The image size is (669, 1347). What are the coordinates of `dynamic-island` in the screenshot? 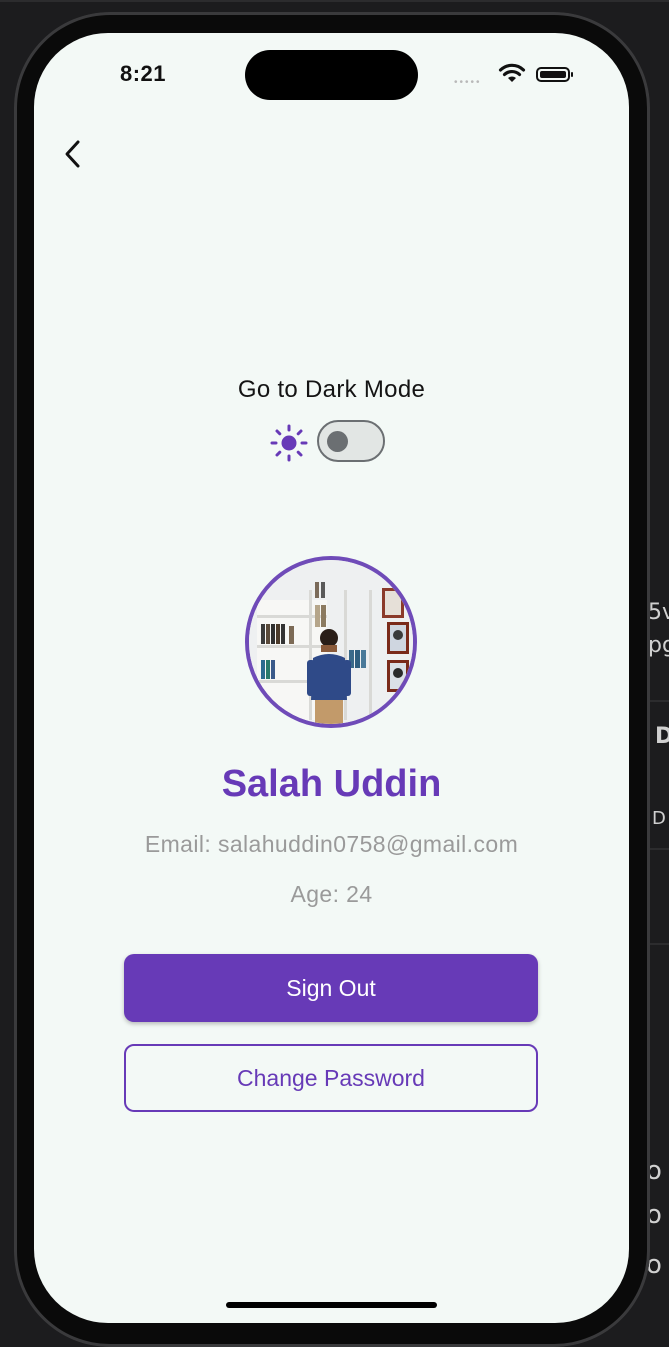 It's located at (331, 75).